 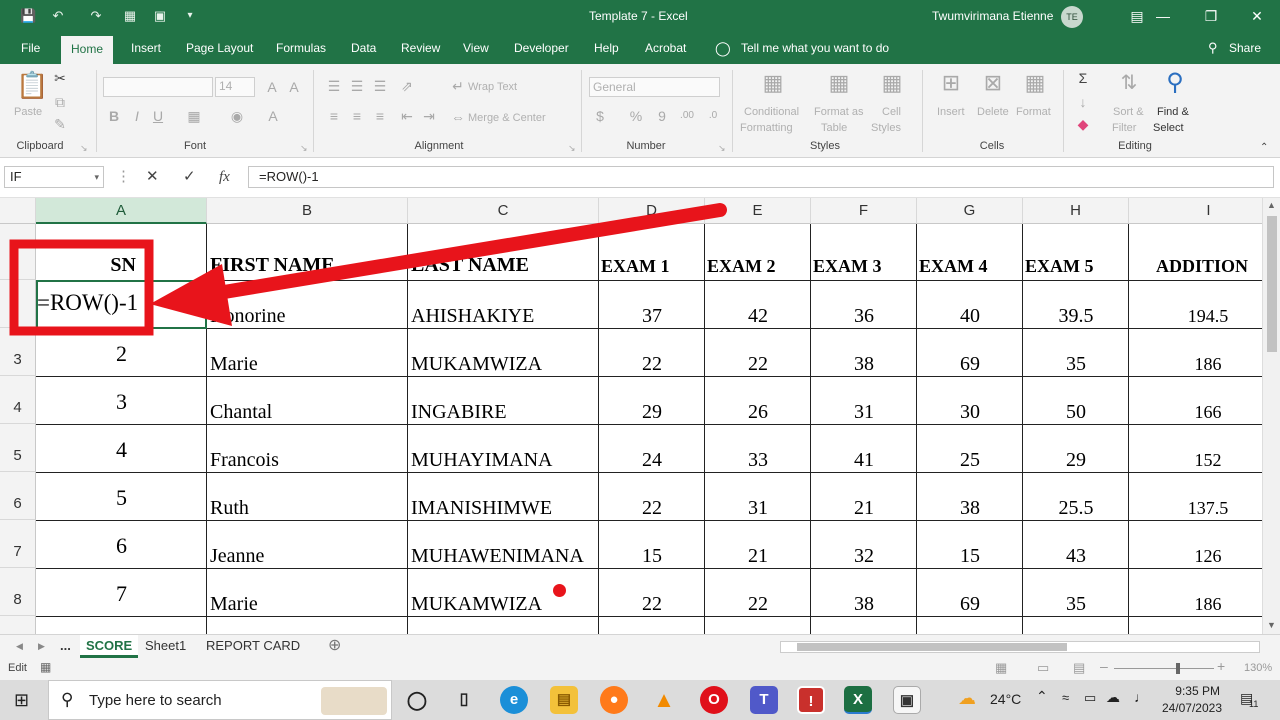 What do you see at coordinates (1090, 698) in the screenshot?
I see `battery-icon: ▭` at bounding box center [1090, 698].